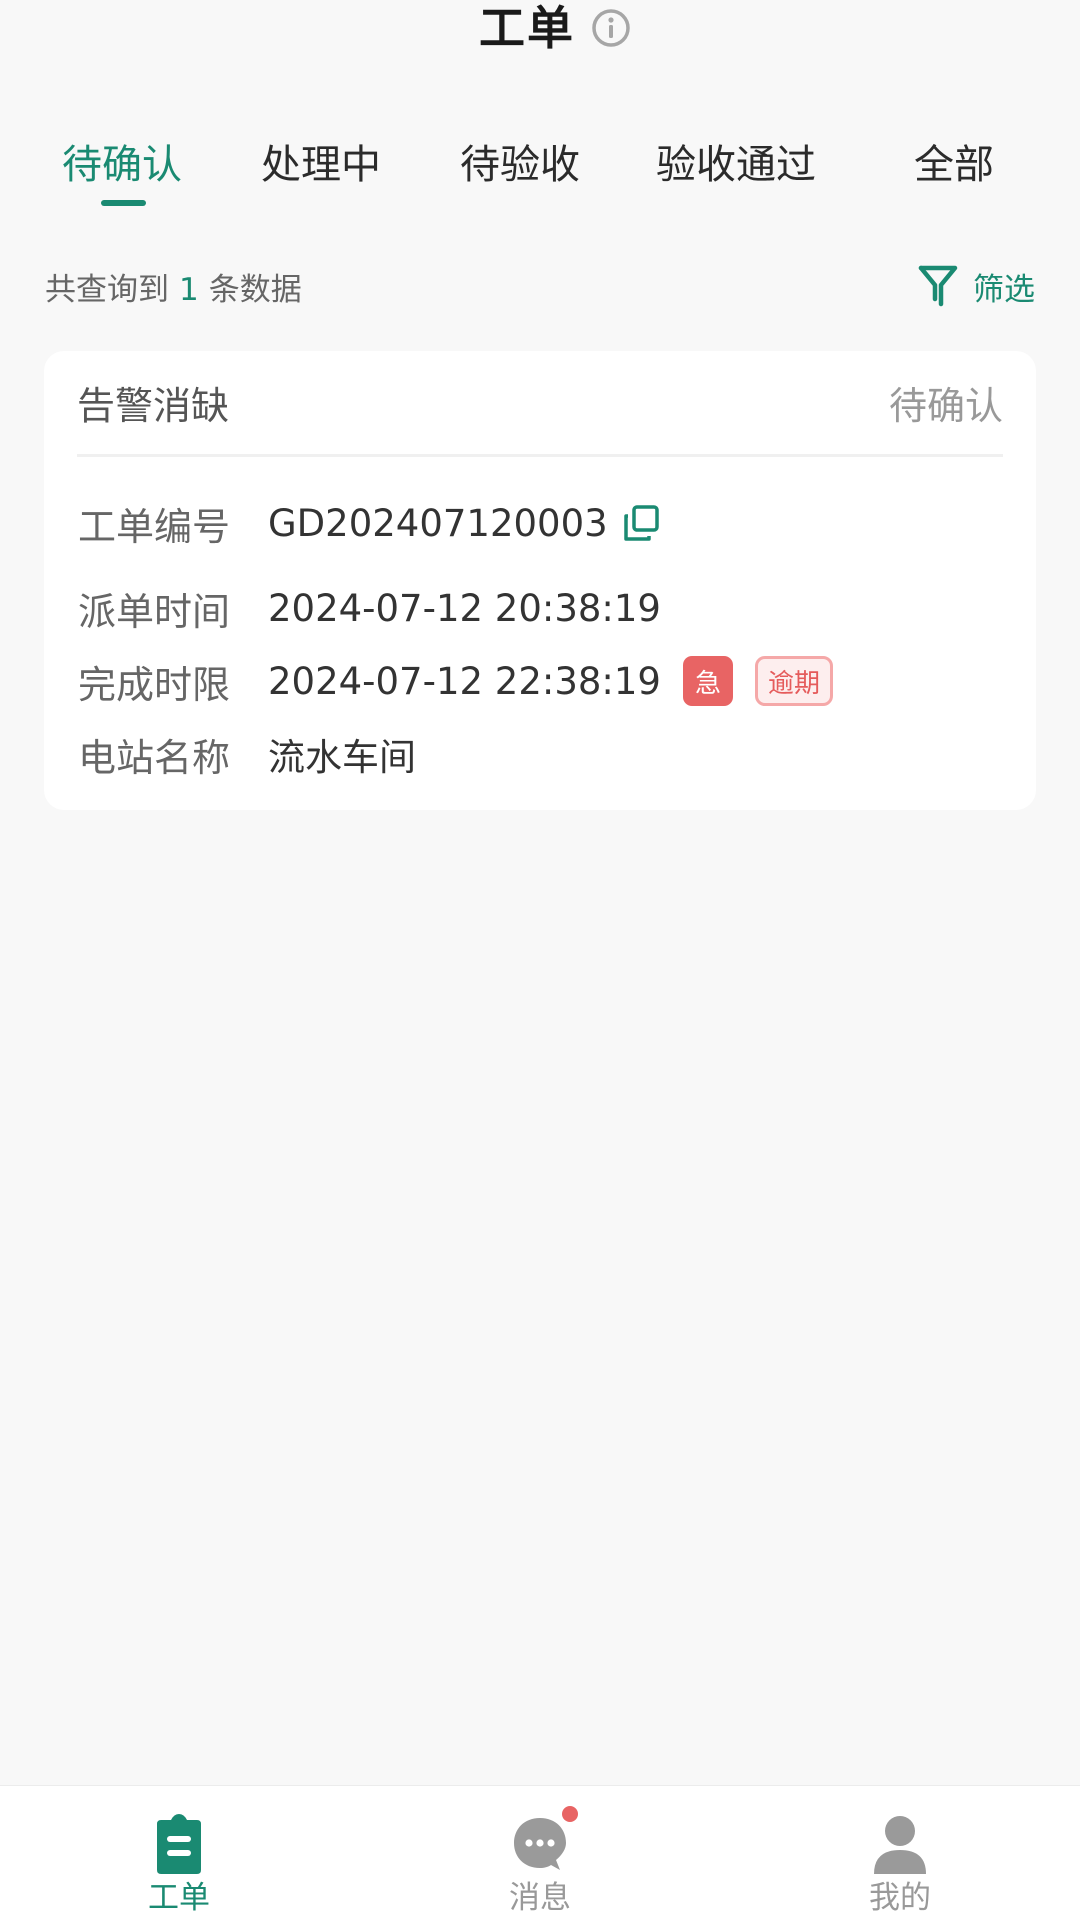 The width and height of the screenshot is (1080, 1920). Describe the element at coordinates (122, 165) in the screenshot. I see `tab-pending-confirm: 待确认` at that location.